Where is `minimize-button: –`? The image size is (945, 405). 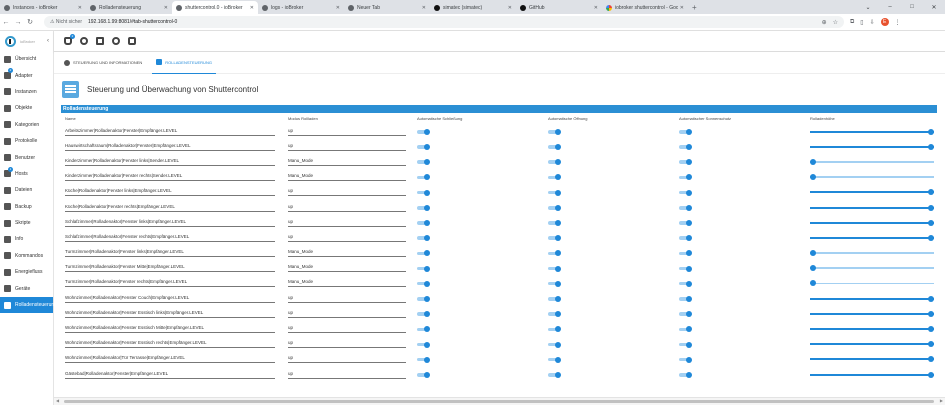 minimize-button: – is located at coordinates (890, 7).